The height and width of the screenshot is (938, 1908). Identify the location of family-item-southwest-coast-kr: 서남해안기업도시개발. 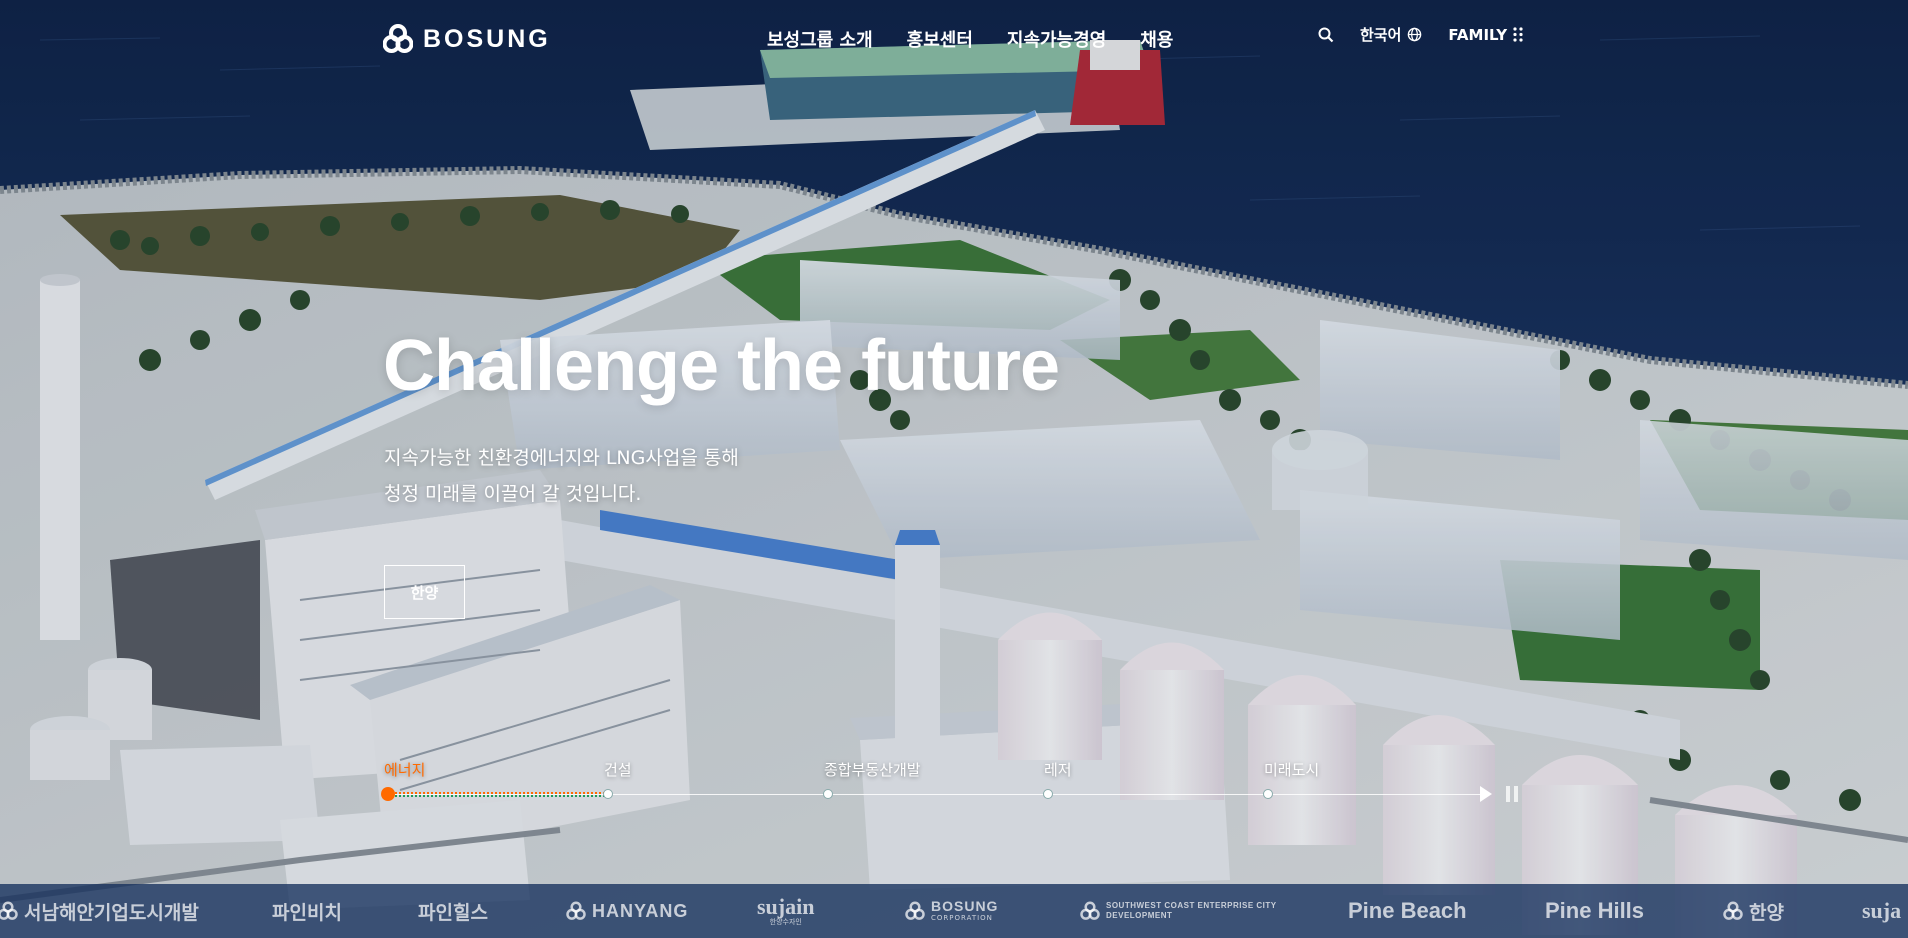
(99, 911).